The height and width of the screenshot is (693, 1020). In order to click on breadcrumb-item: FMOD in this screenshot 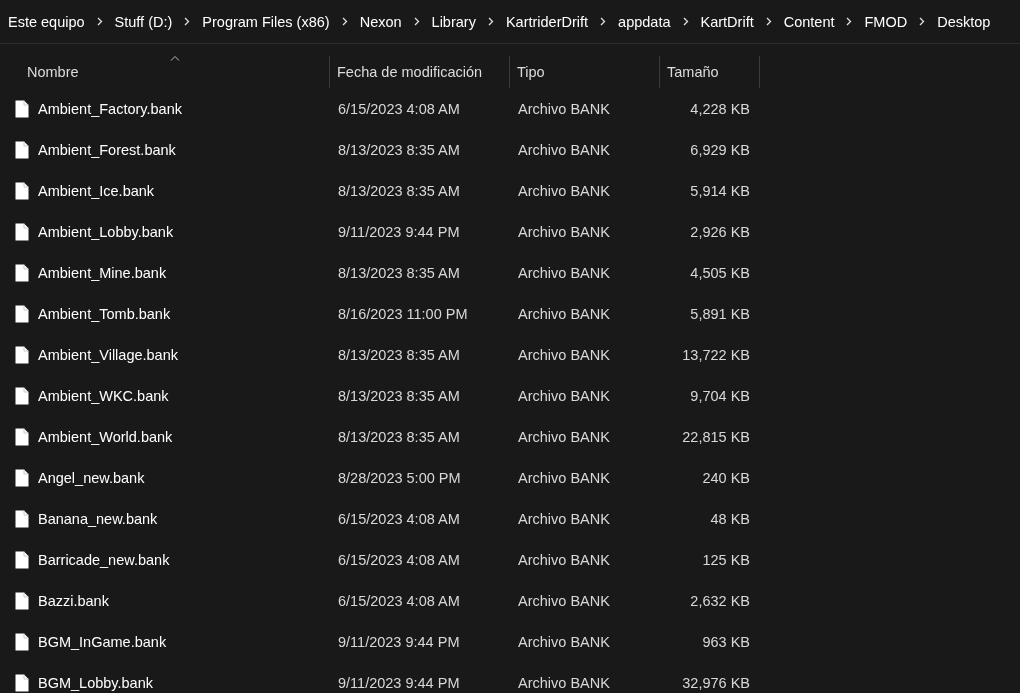, I will do `click(886, 21)`.